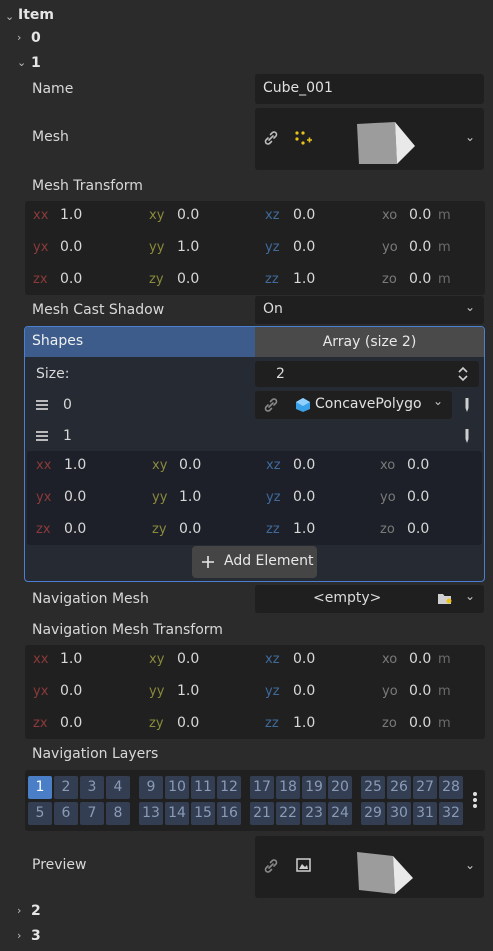  What do you see at coordinates (177, 813) in the screenshot?
I see `layer-toggle-14: 14` at bounding box center [177, 813].